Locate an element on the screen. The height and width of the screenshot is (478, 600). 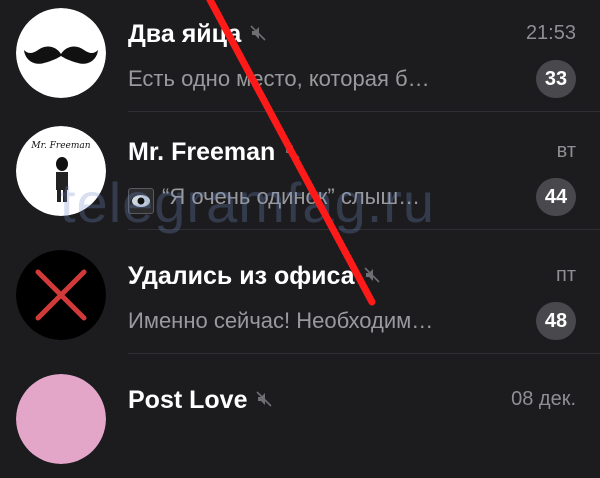
chat-time: пт is located at coordinates (566, 275).